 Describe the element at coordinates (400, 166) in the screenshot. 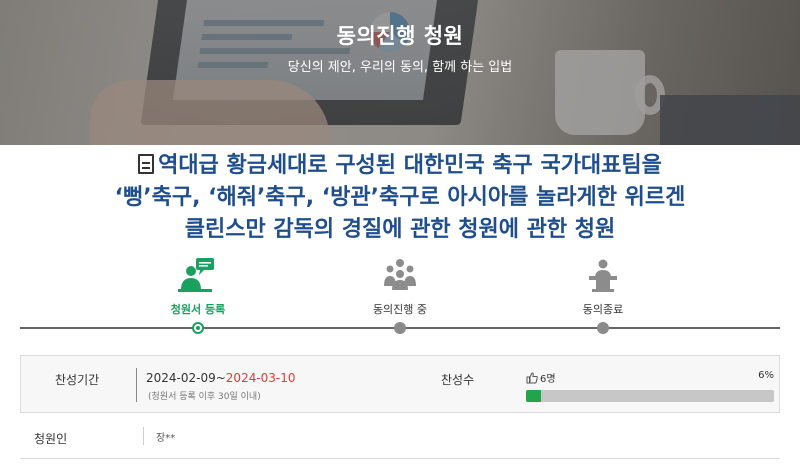

I see `petition-title-line-1: 역대급 황금세대로 구성된 대한민국 축구 국가대표팀을` at that location.